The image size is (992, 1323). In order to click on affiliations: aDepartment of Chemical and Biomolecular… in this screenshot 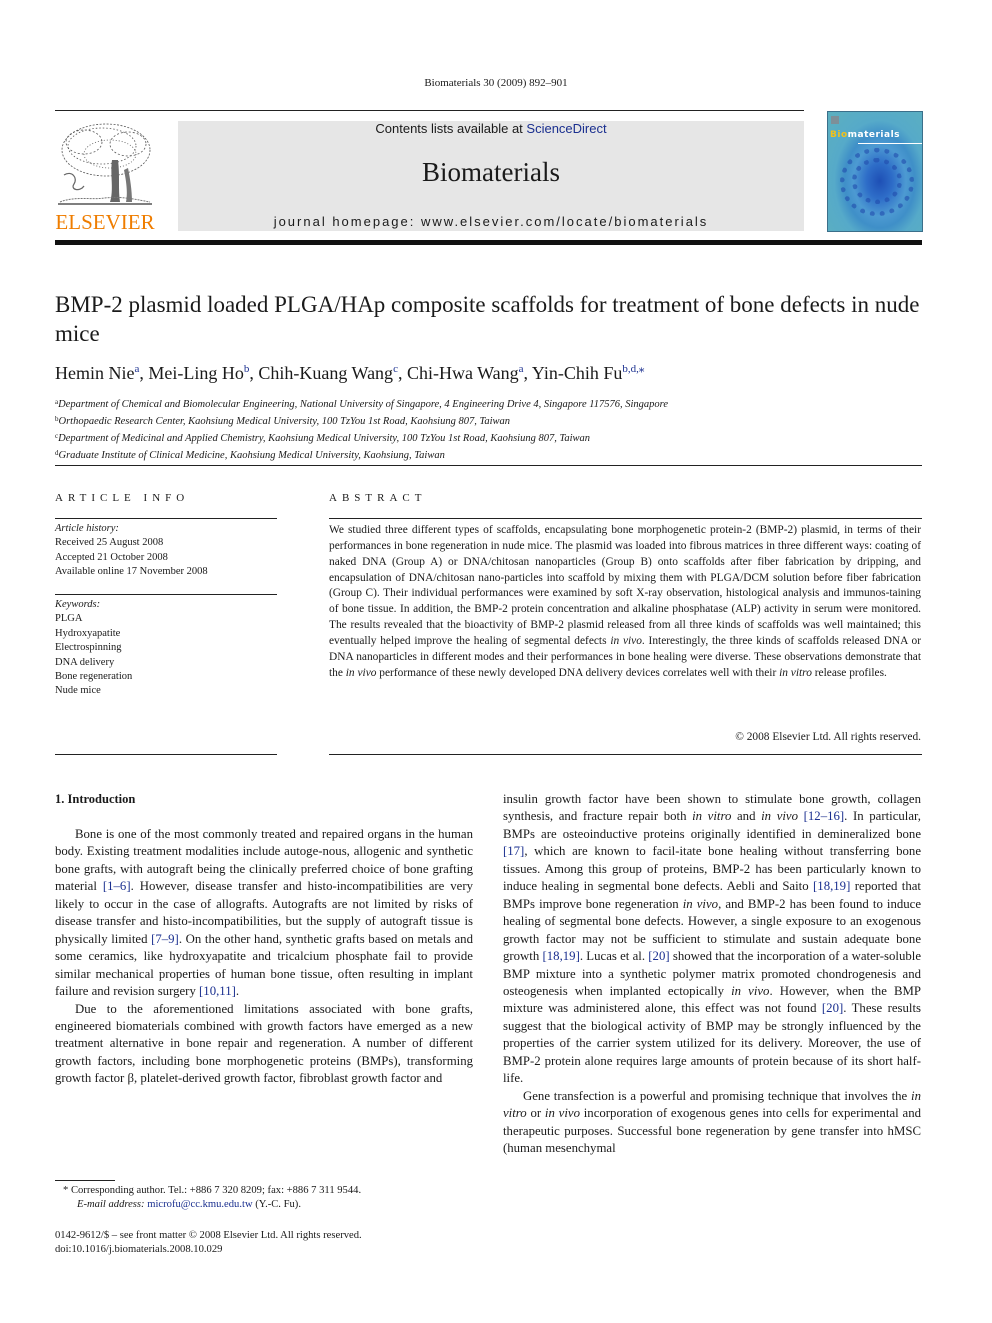, I will do `click(495, 429)`.